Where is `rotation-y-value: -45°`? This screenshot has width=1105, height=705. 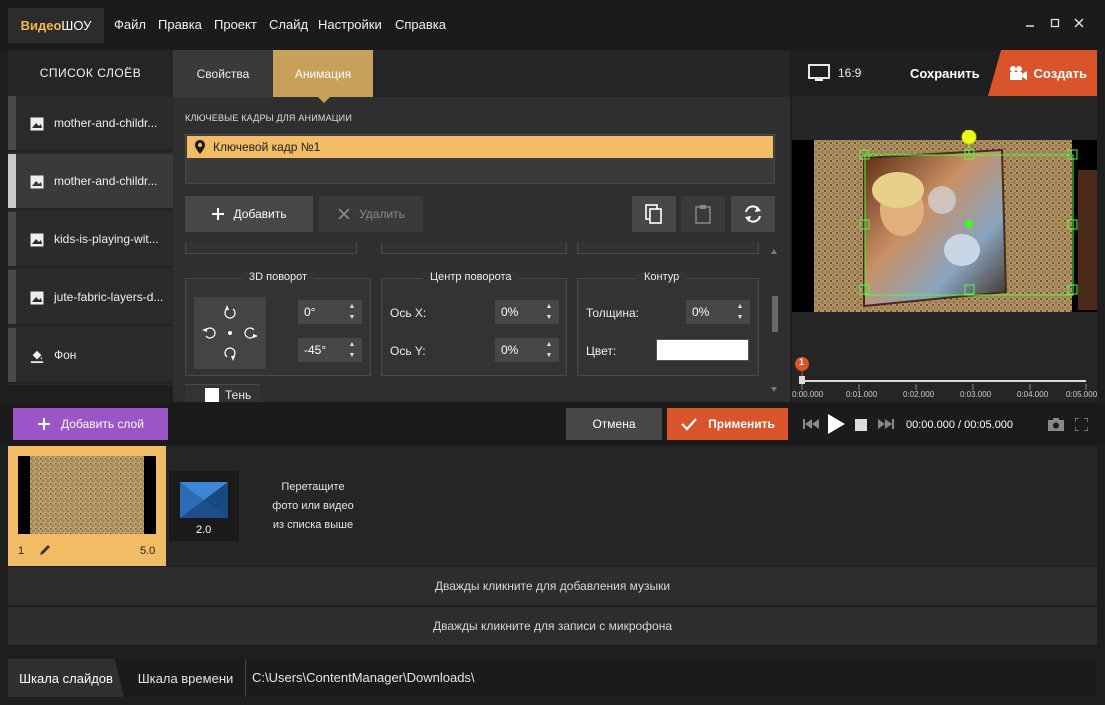
rotation-y-value: -45° is located at coordinates (315, 350).